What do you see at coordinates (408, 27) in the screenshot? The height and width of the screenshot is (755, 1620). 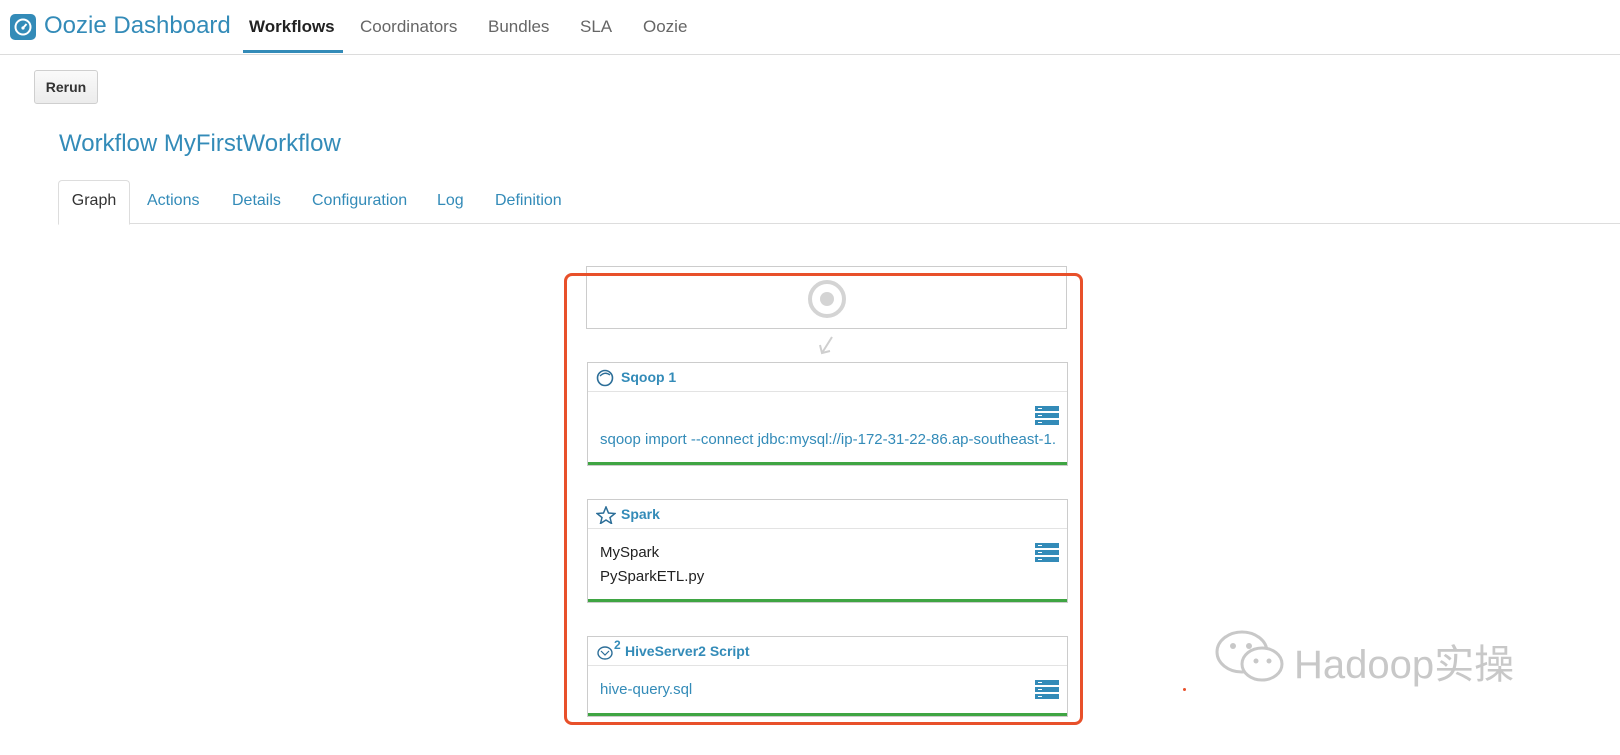 I see `nav-coordinators: Coordinators` at bounding box center [408, 27].